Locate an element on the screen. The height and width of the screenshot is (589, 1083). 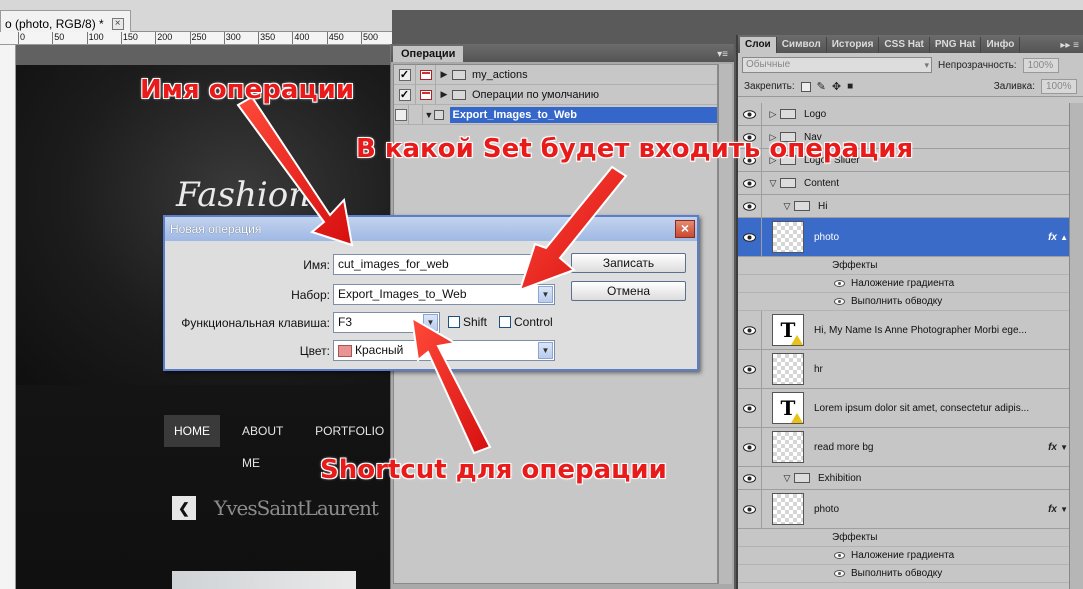
shift-checkbox-box is located at coordinates (454, 322).